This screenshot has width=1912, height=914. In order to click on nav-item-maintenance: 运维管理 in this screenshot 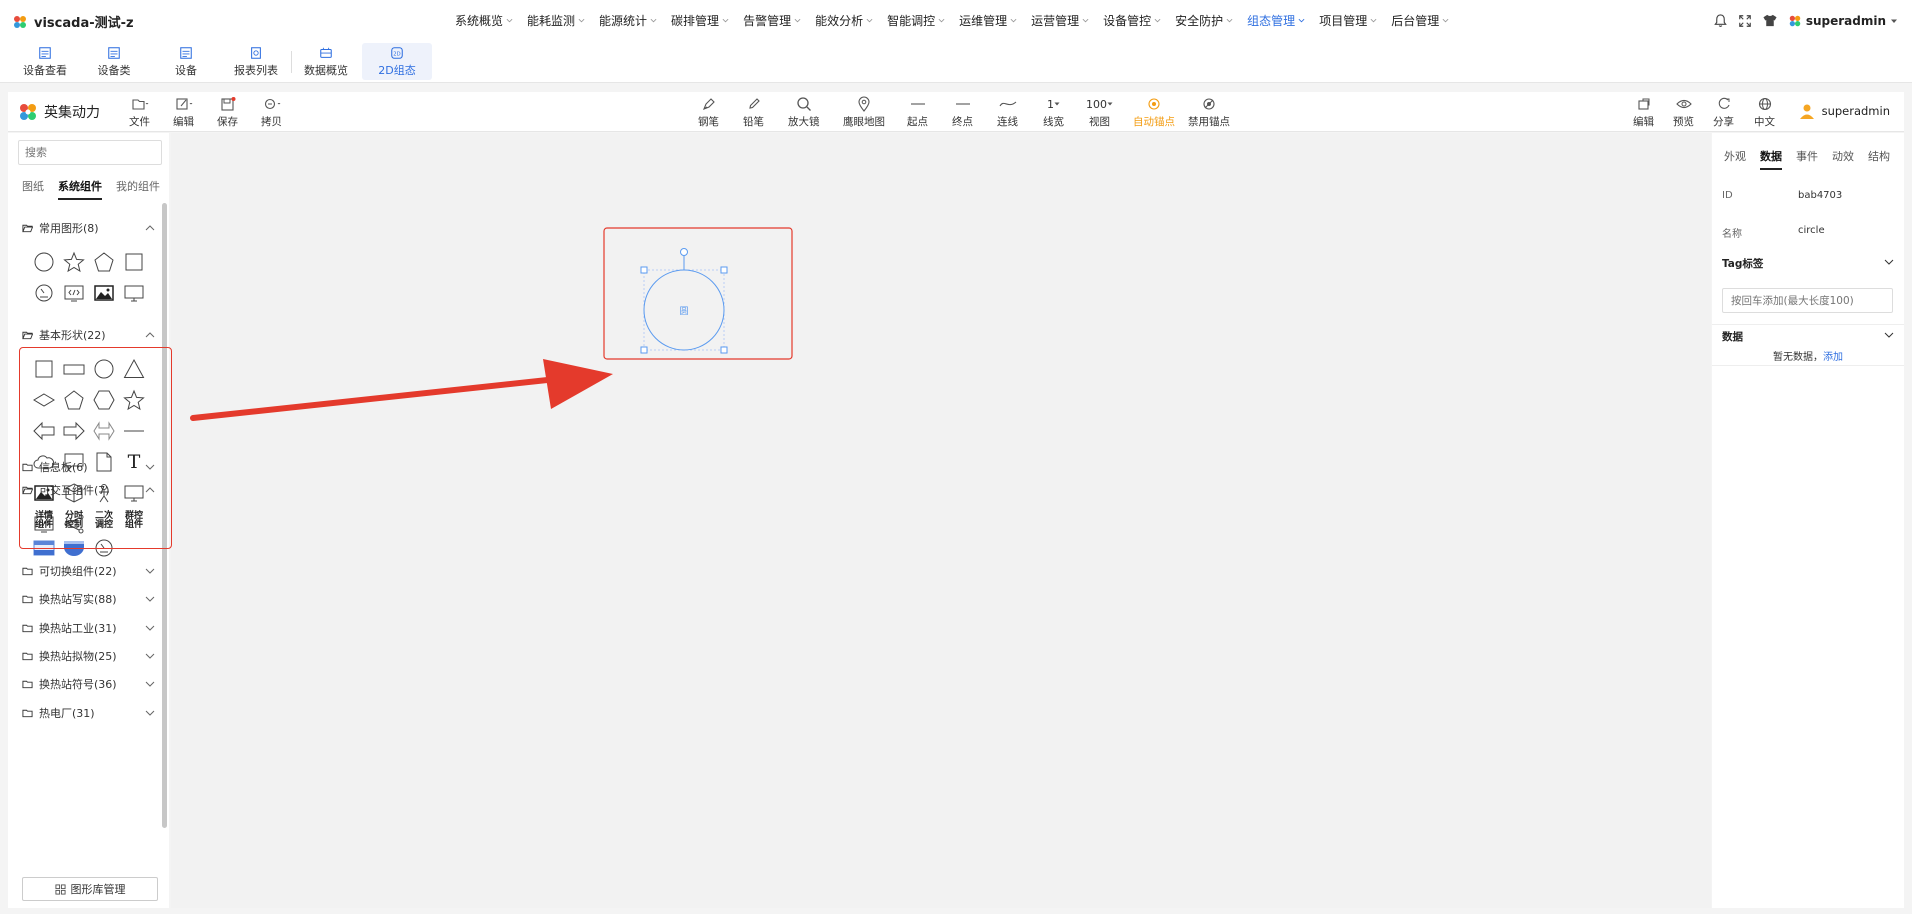, I will do `click(988, 20)`.